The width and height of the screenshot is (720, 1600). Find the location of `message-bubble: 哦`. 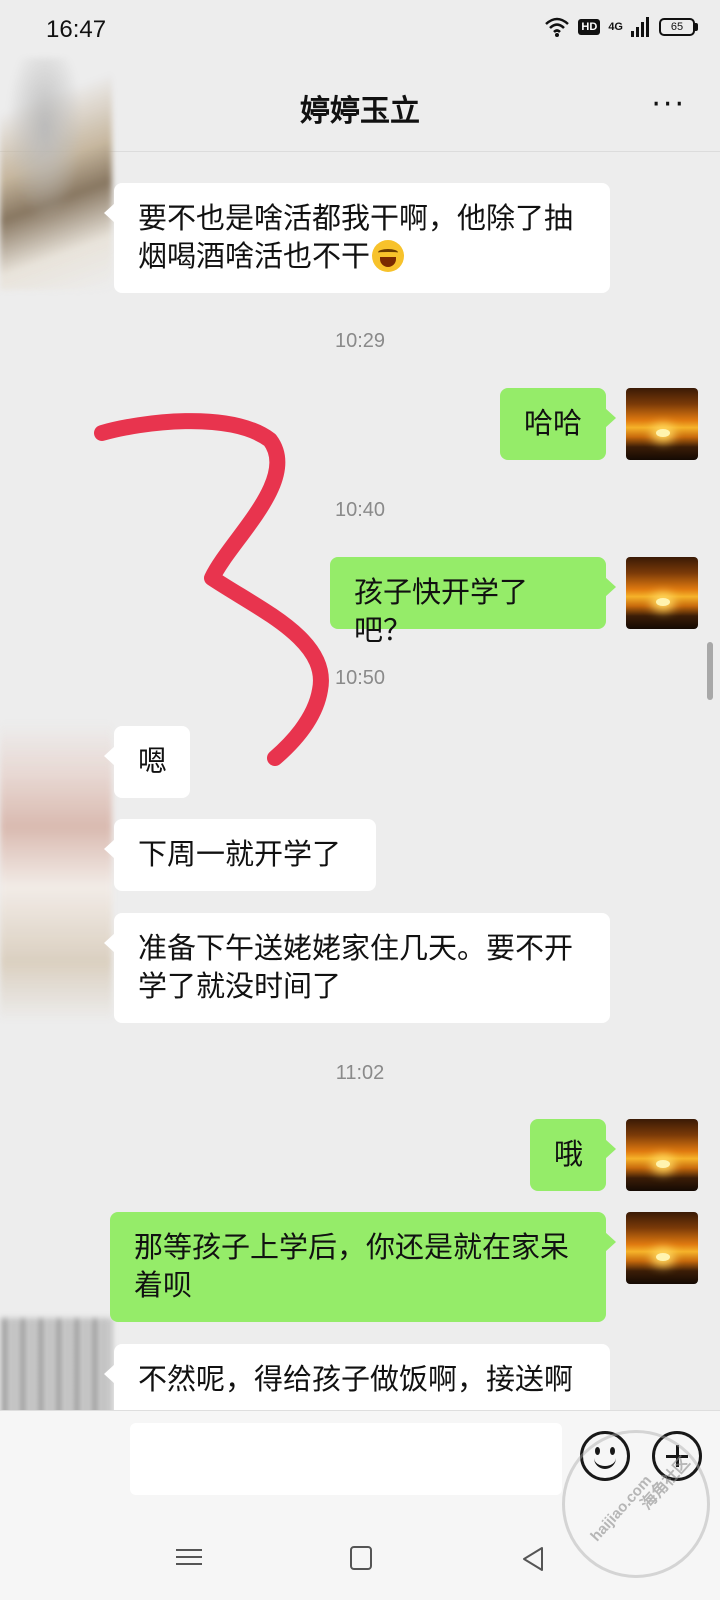

message-bubble: 哦 is located at coordinates (573, 1155).